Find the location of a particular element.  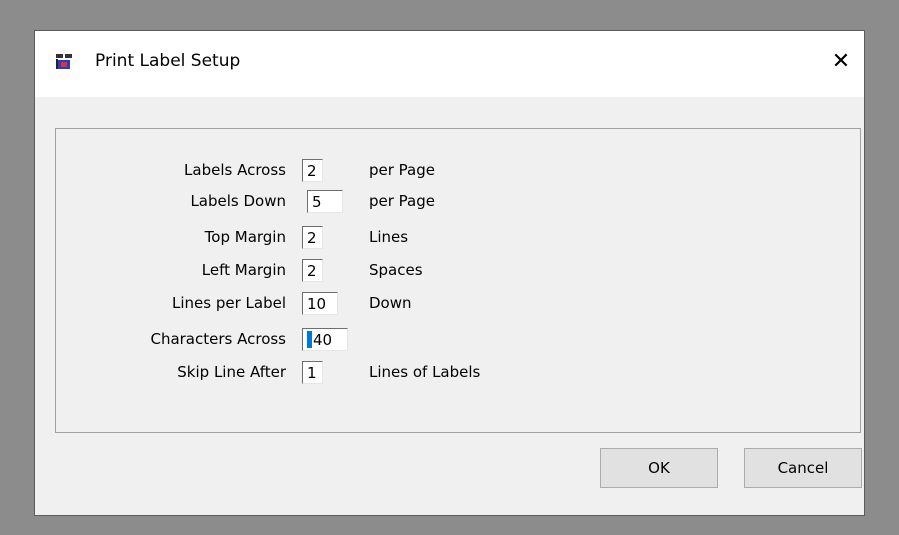

lines-per-label-label: Lines per Label is located at coordinates (229, 303).